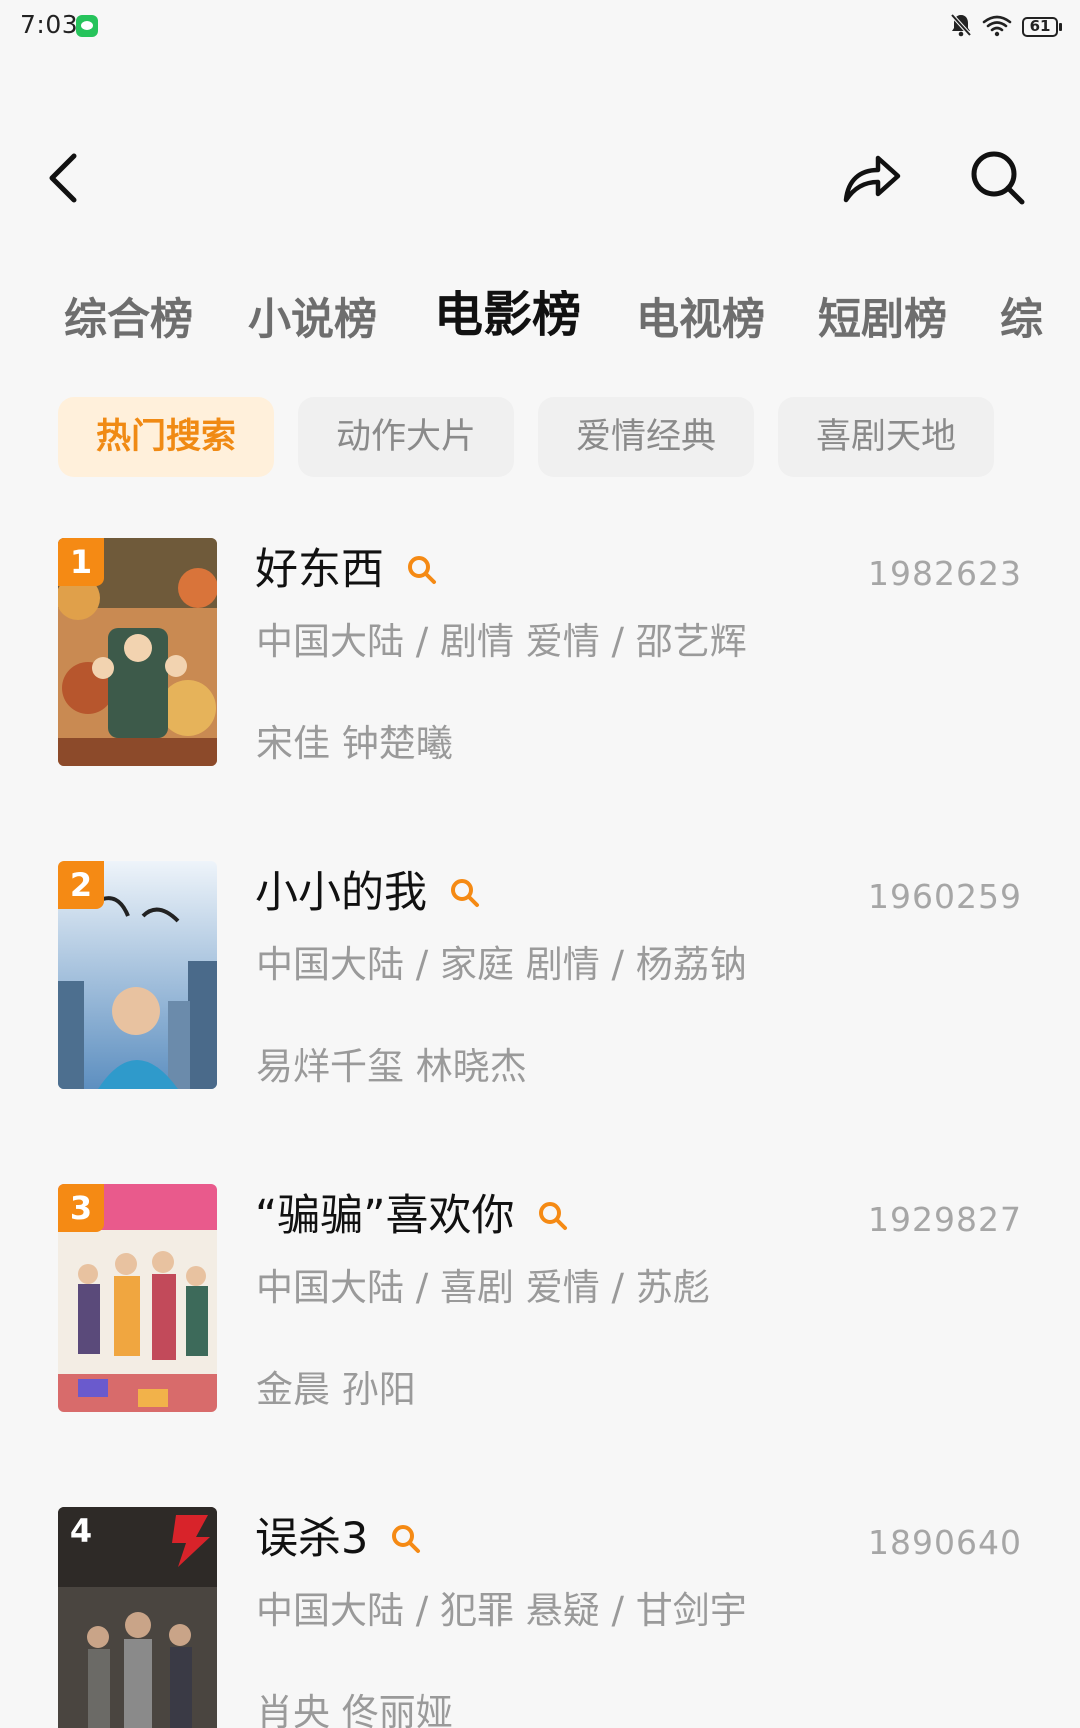  I want to click on movie-cast: 易烊千玺 林晓杰, so click(391, 1066).